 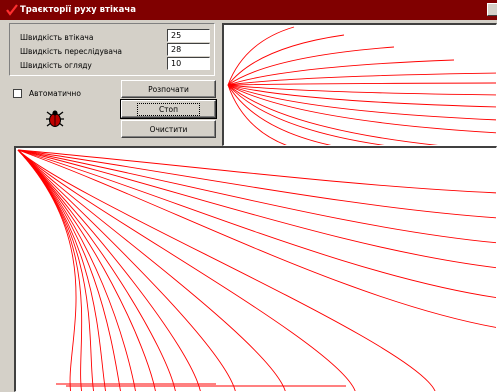 I want to click on param-row-pursuer-speed: Швидкість переслідувача 28, so click(x=113, y=50).